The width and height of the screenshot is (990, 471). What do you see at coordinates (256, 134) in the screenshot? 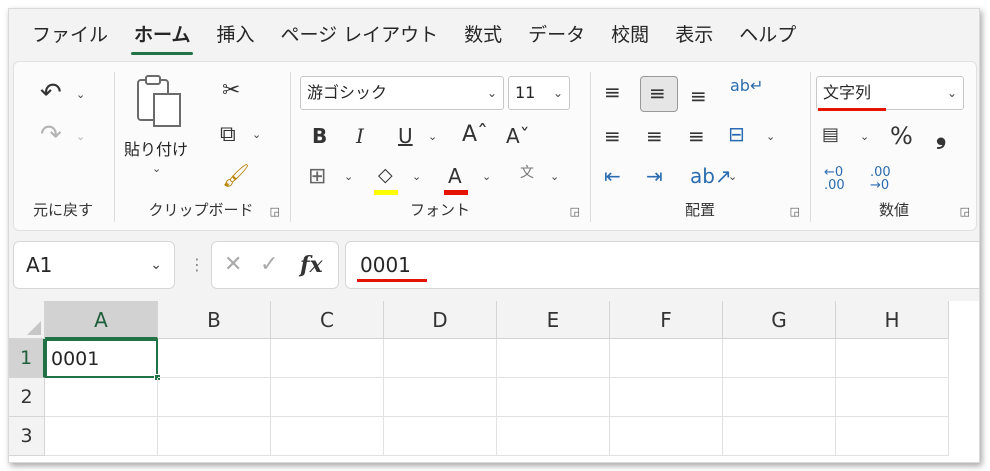
I see `copy-dropdown-icon: ⌄` at bounding box center [256, 134].